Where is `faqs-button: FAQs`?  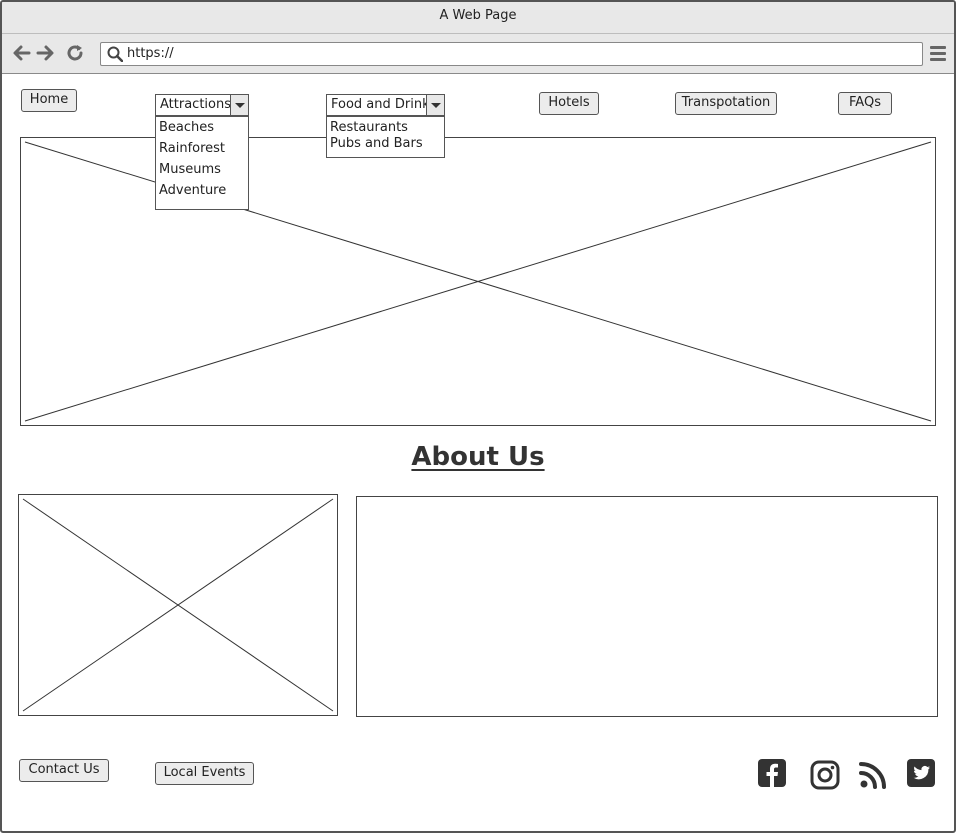 faqs-button: FAQs is located at coordinates (865, 103).